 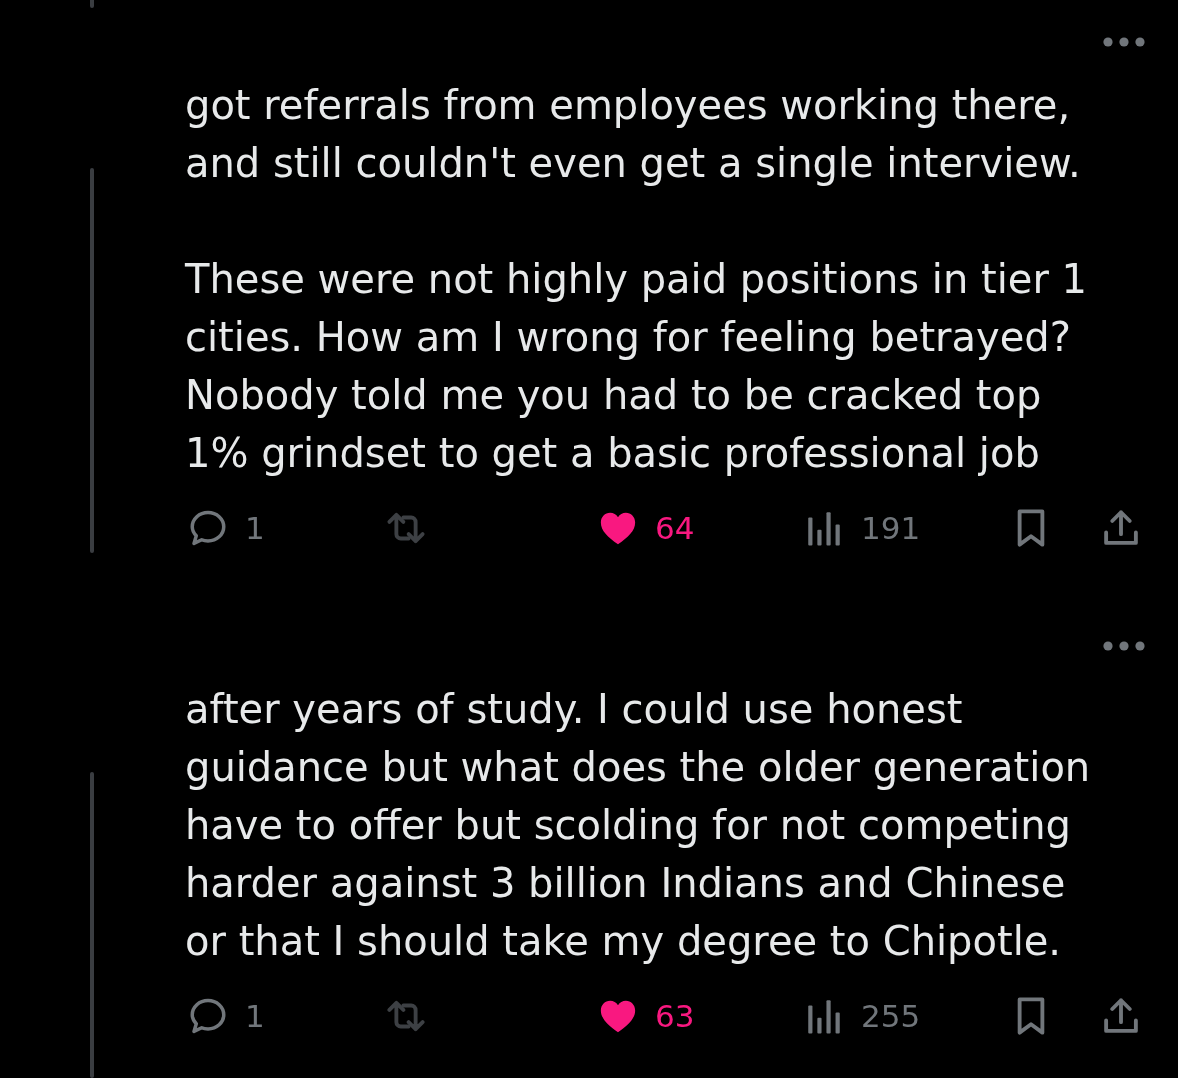 What do you see at coordinates (646, 1016) in the screenshot?
I see `like-button: 63` at bounding box center [646, 1016].